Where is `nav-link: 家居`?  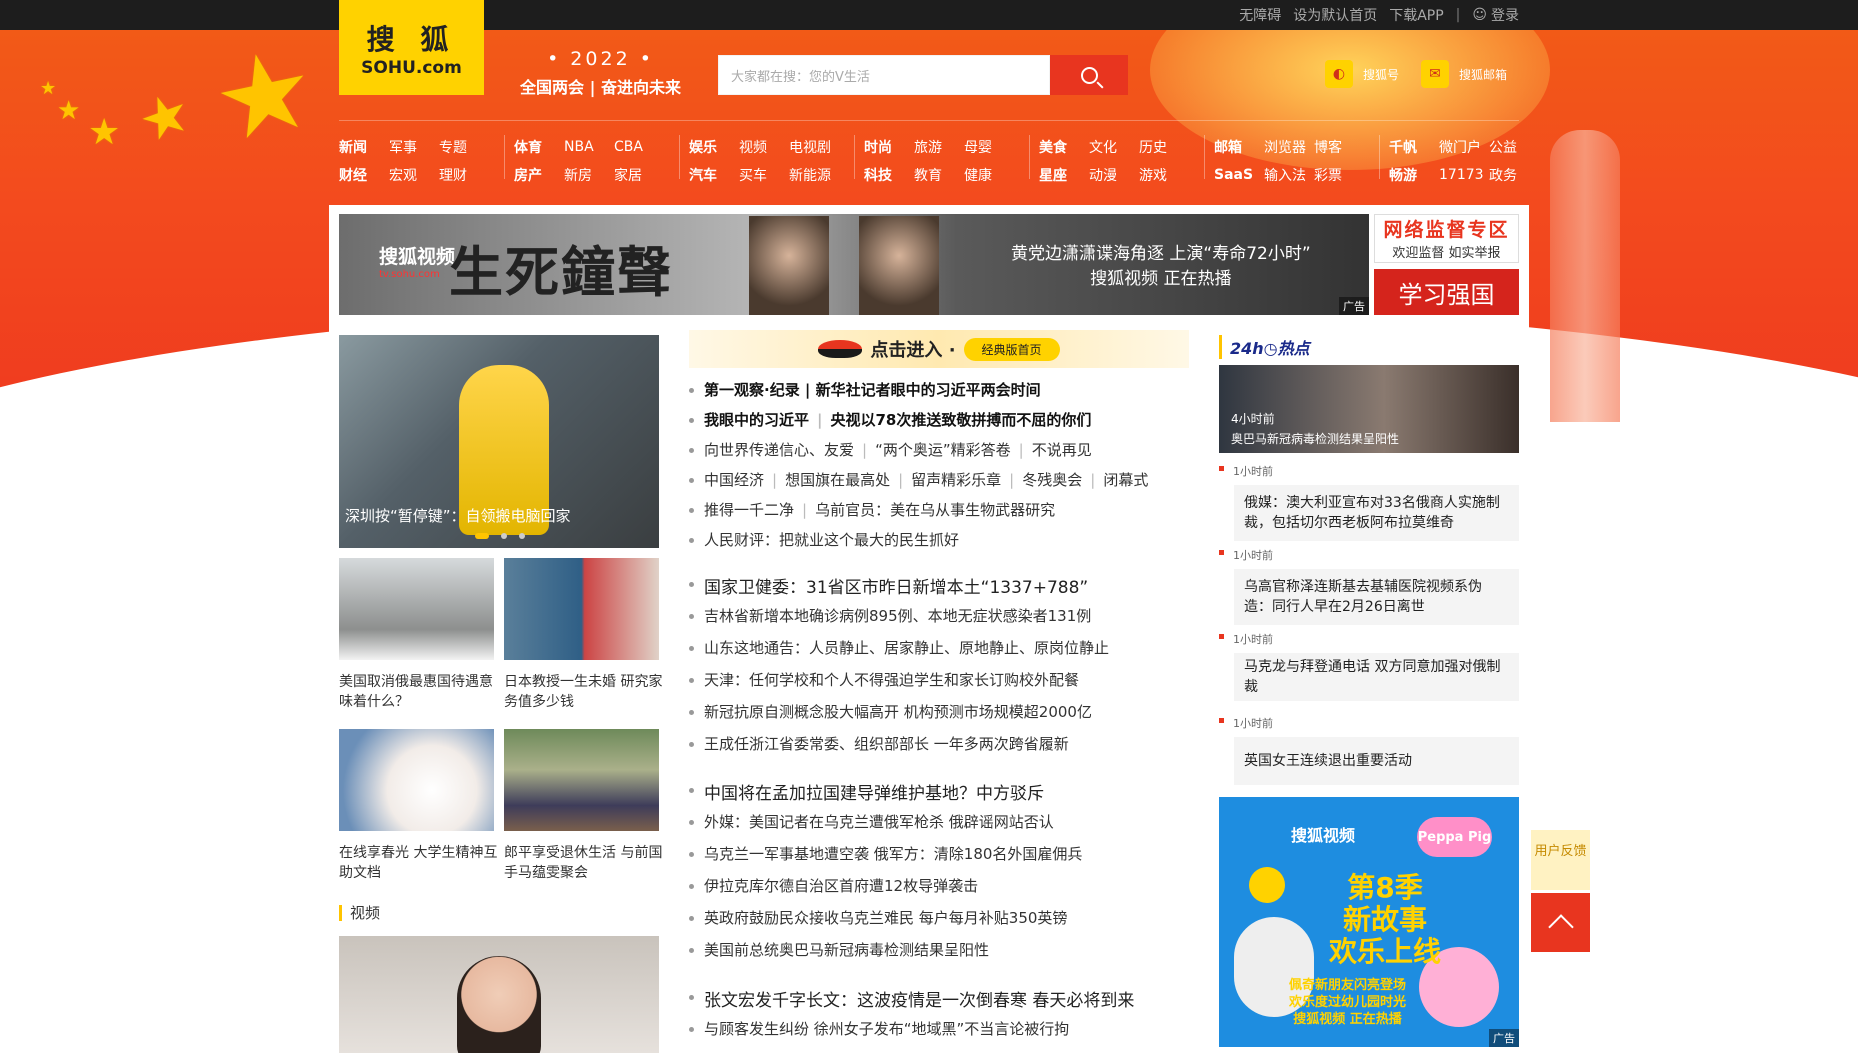 nav-link: 家居 is located at coordinates (639, 175).